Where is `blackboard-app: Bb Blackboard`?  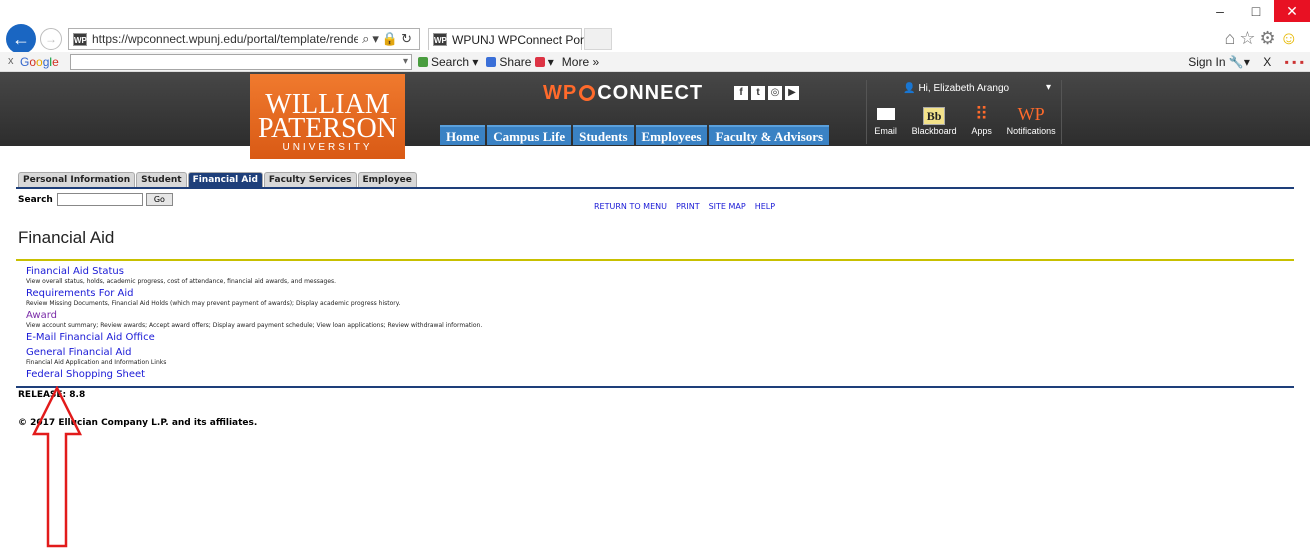 blackboard-app: Bb Blackboard is located at coordinates (934, 119).